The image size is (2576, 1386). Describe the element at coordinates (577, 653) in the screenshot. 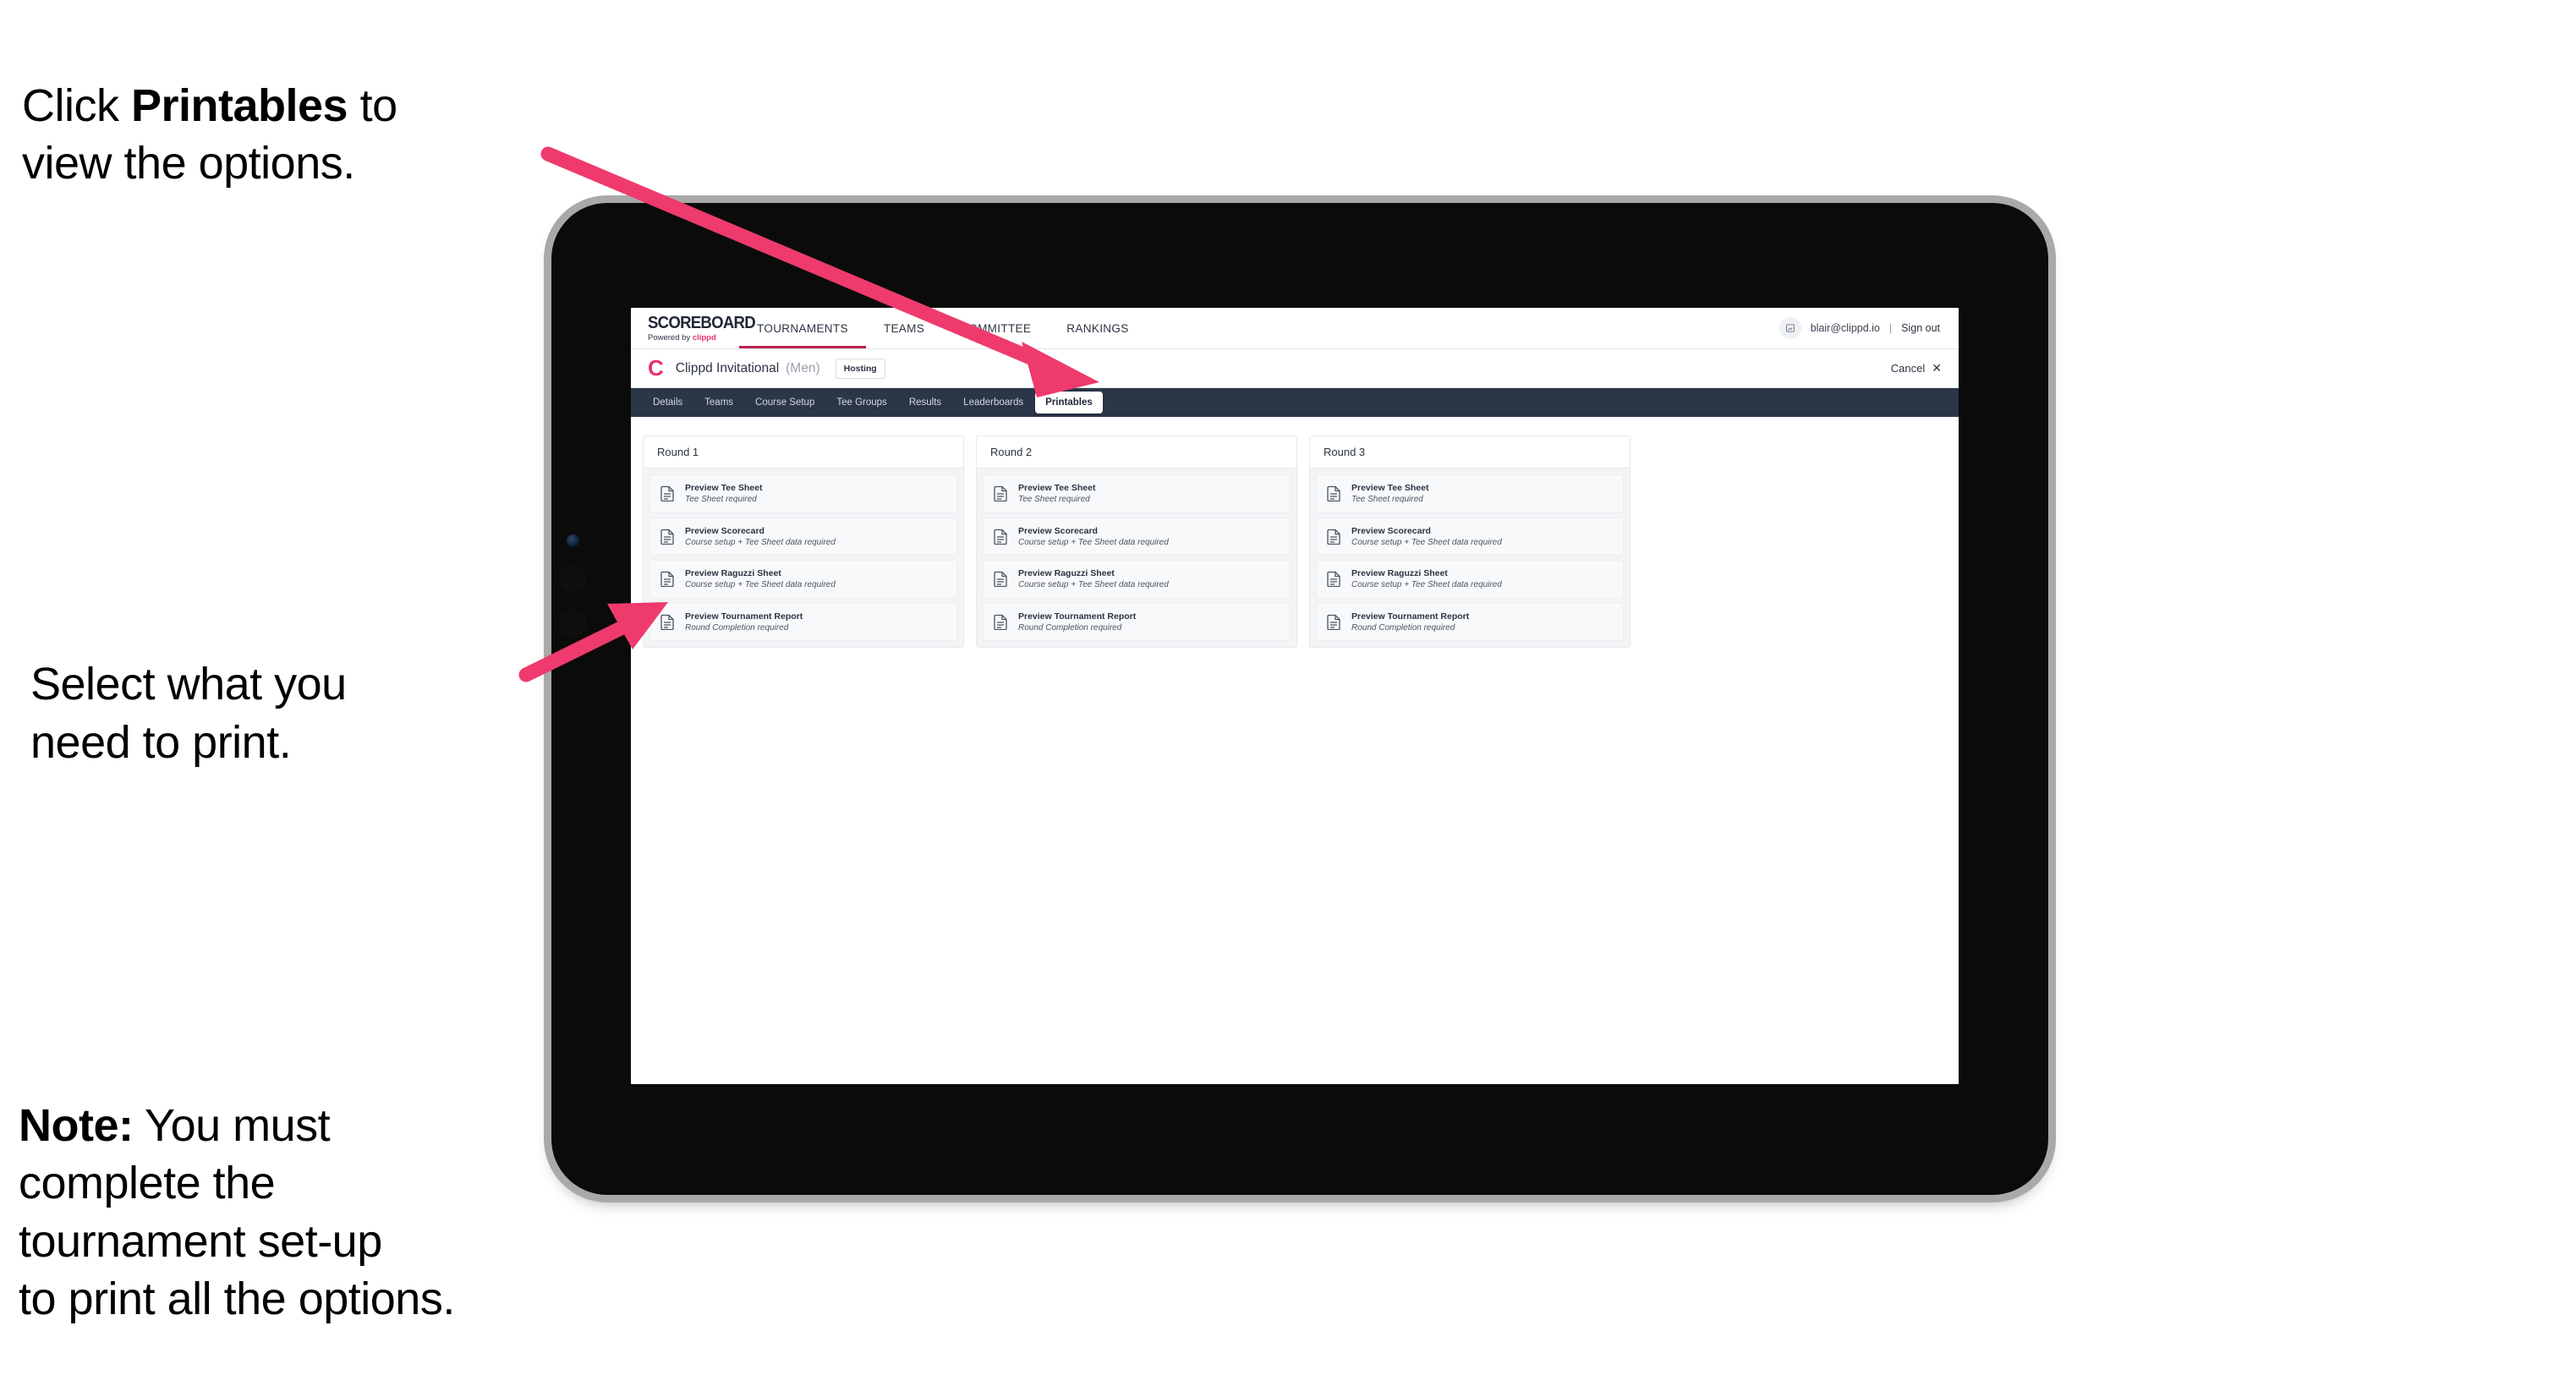

I see `tablet-sensor-dot` at that location.